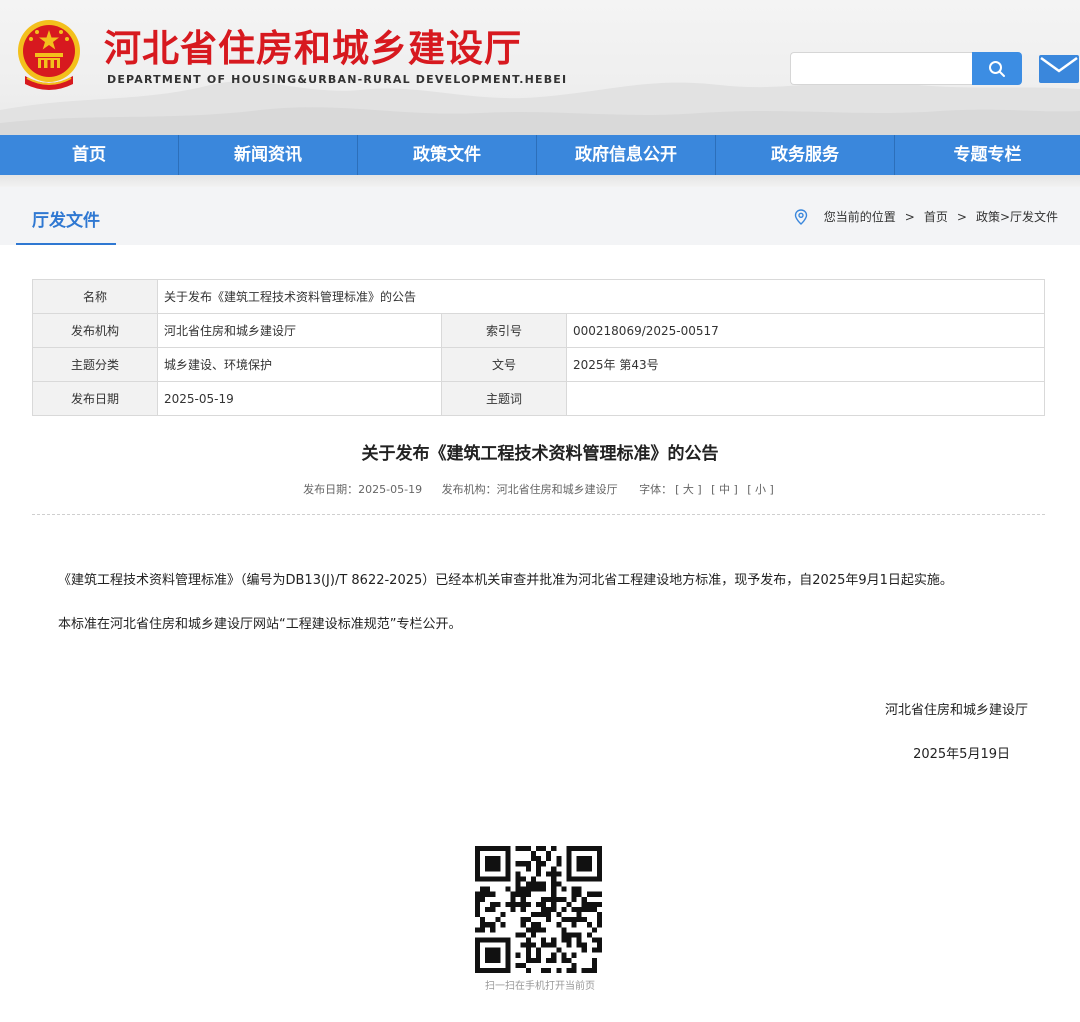 This screenshot has height=1022, width=1080. What do you see at coordinates (504, 364) in the screenshot?
I see `docno-label: 文号` at bounding box center [504, 364].